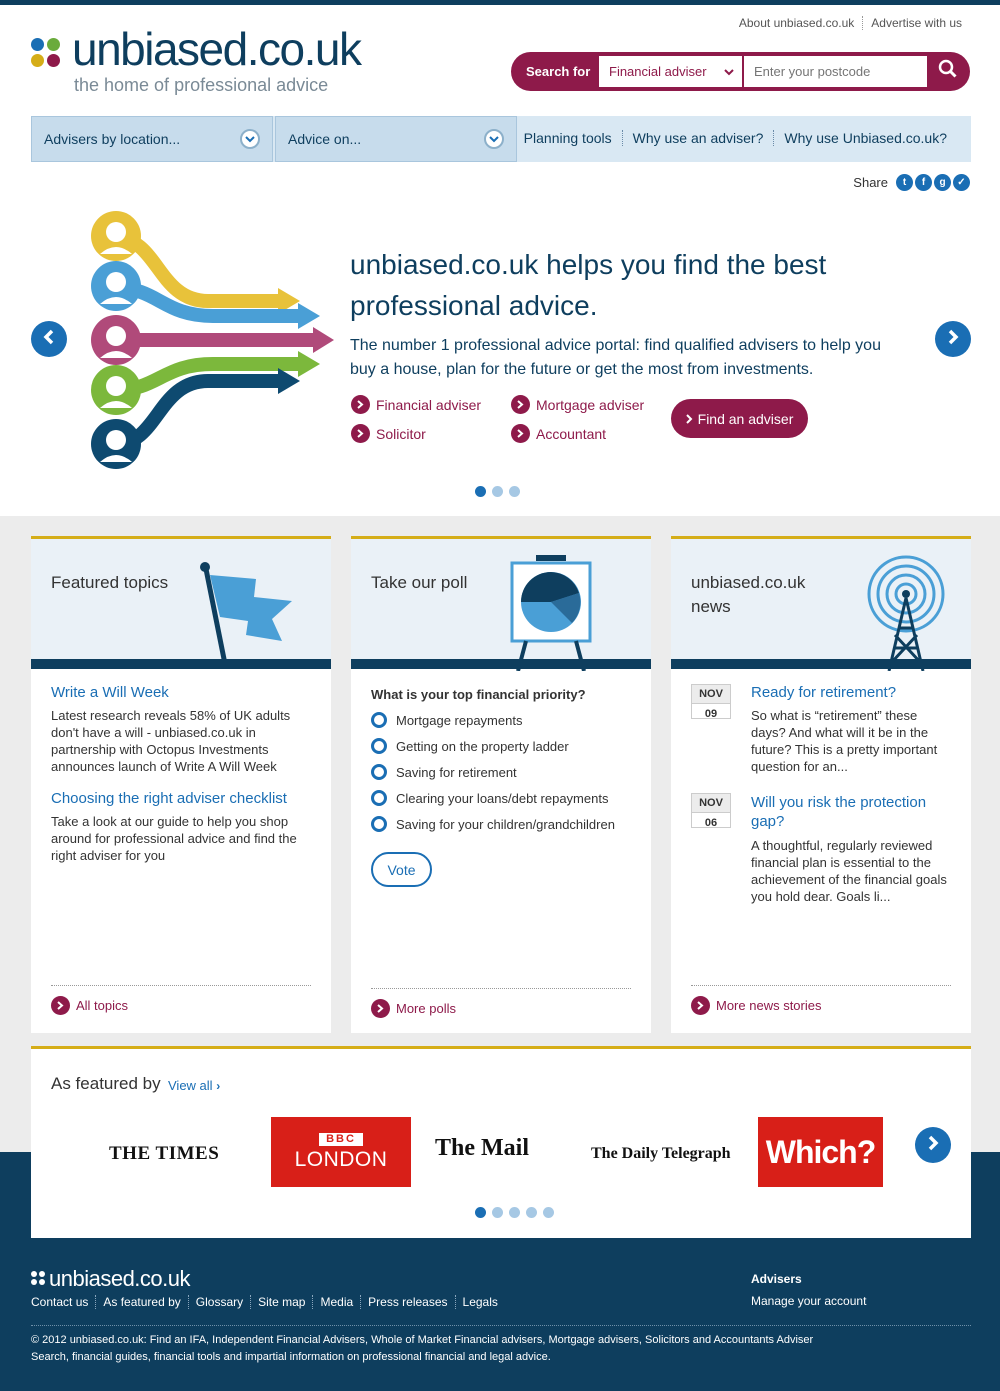 Image resolution: width=1000 pixels, height=1391 pixels. I want to click on hero-link-financial-adviser: Financial adviser, so click(416, 404).